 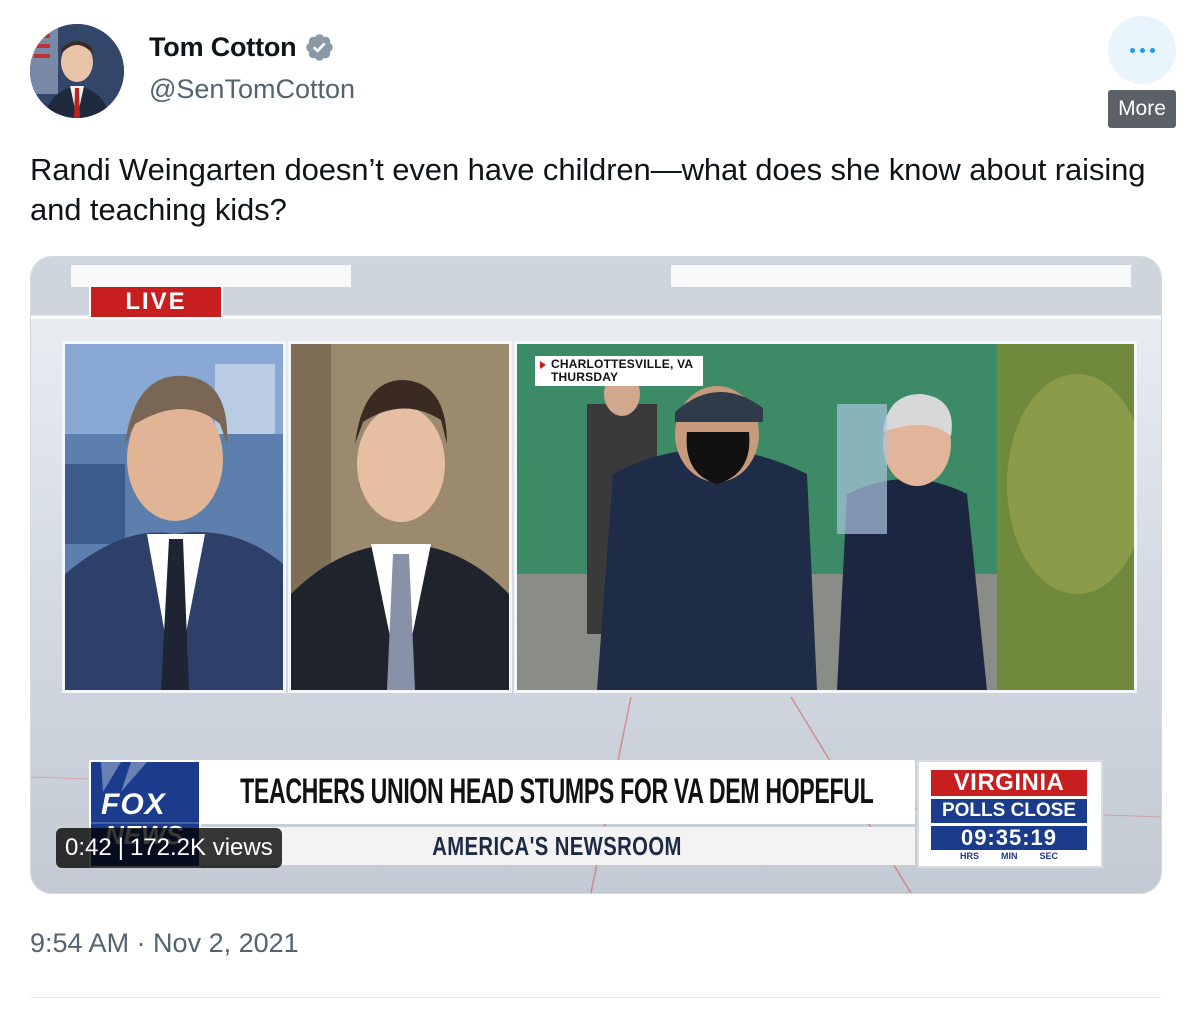 I want to click on divider, so click(x=595, y=997).